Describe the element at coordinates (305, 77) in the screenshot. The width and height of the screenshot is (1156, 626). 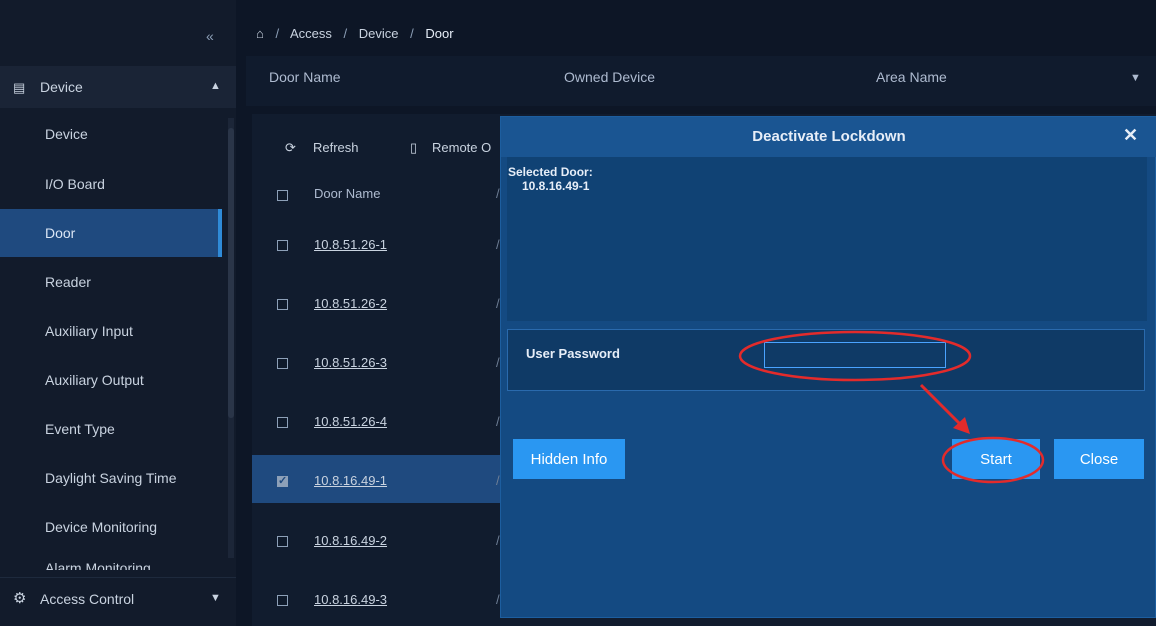
I see `filter-door-name: Door Name` at that location.